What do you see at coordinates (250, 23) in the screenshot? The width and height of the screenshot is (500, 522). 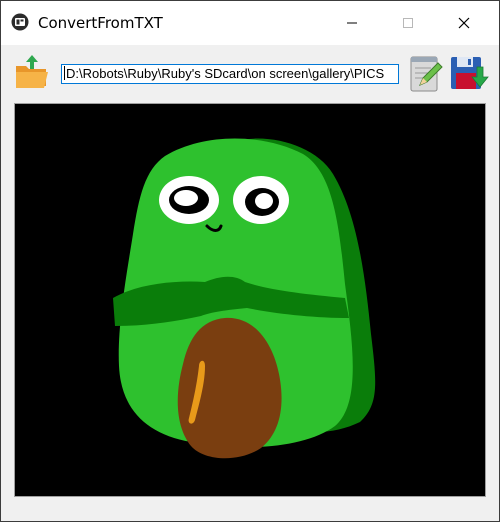 I see `title-bar: ConvertFromTXT` at bounding box center [250, 23].